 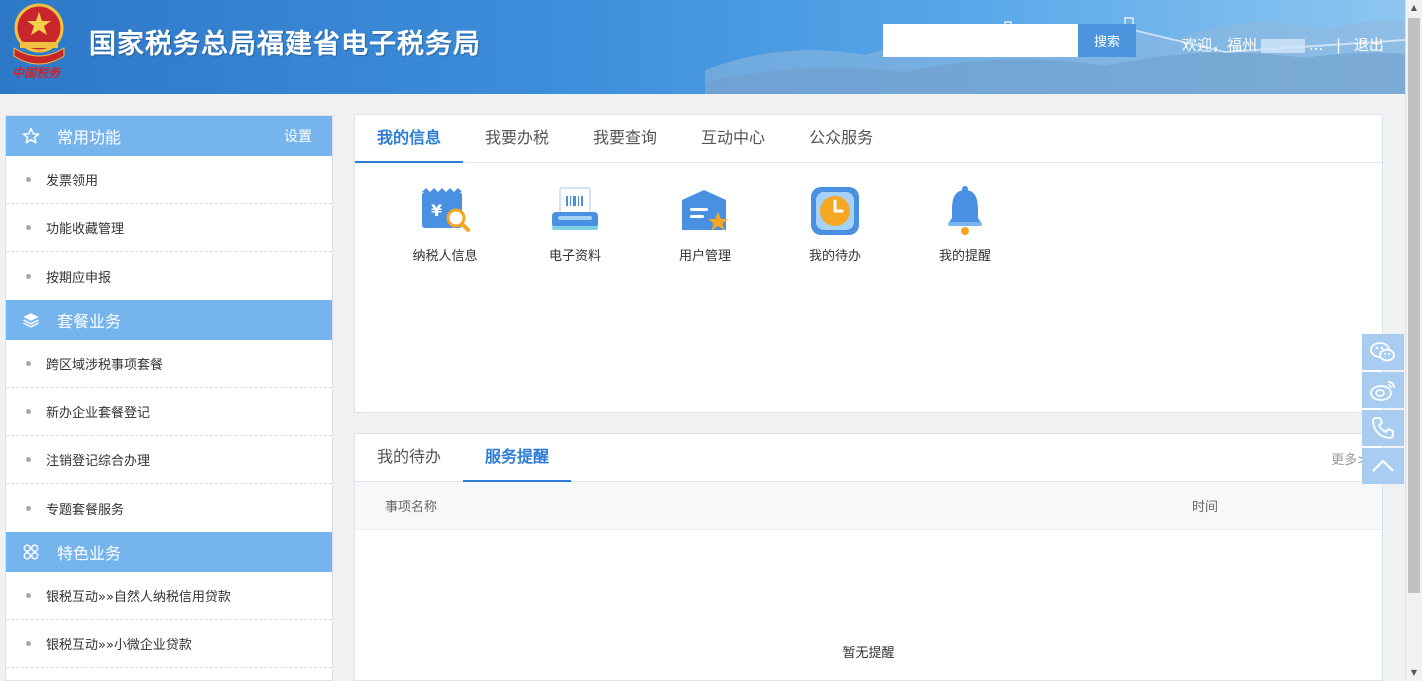 I want to click on tab-my-todo: 我的待办, so click(x=409, y=458).